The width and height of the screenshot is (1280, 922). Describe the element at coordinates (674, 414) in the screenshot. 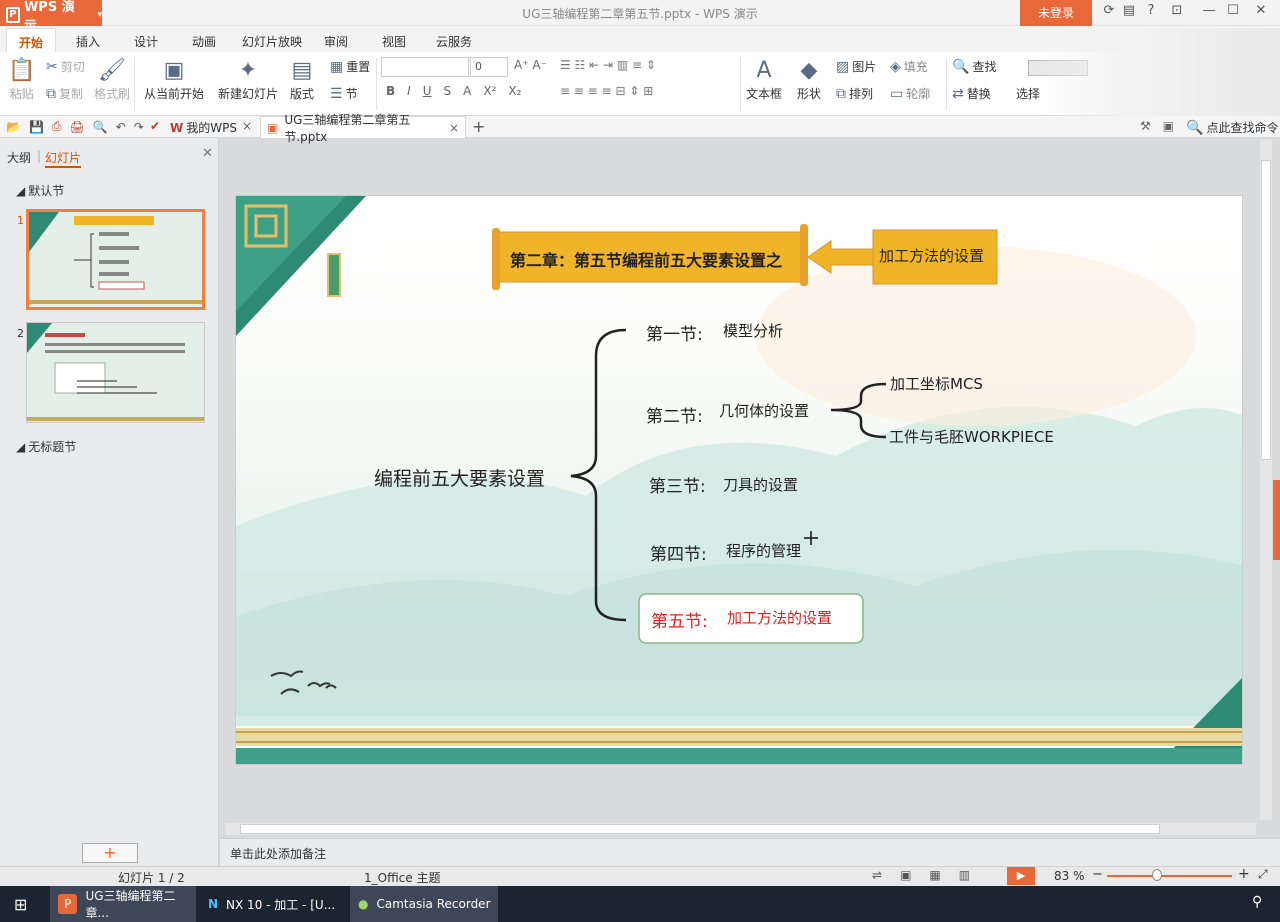

I see `section-2-num: 第二节:` at that location.